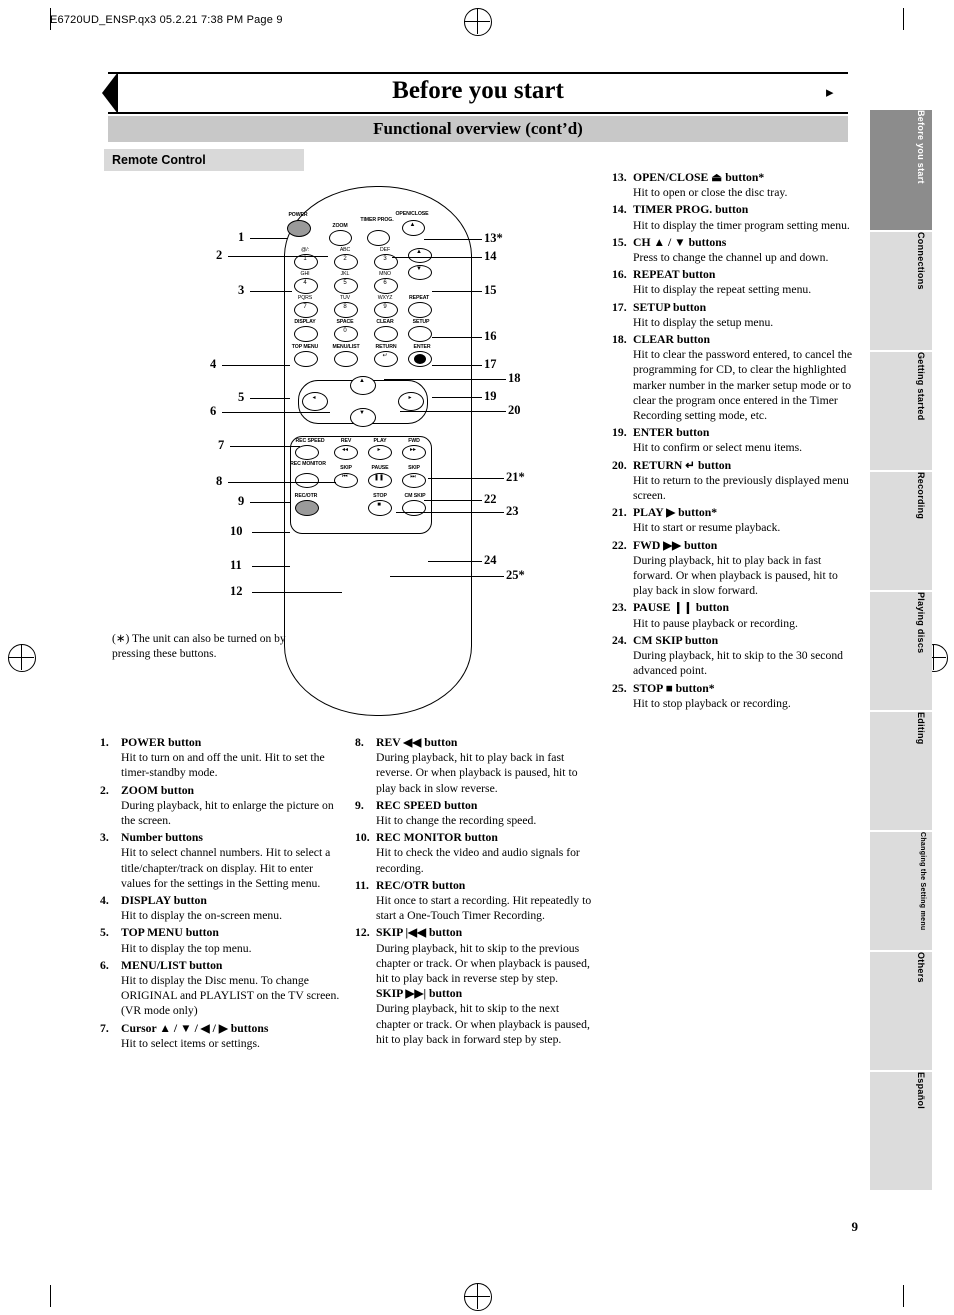 The height and width of the screenshot is (1315, 954). I want to click on callout-4-leader, so click(256, 365).